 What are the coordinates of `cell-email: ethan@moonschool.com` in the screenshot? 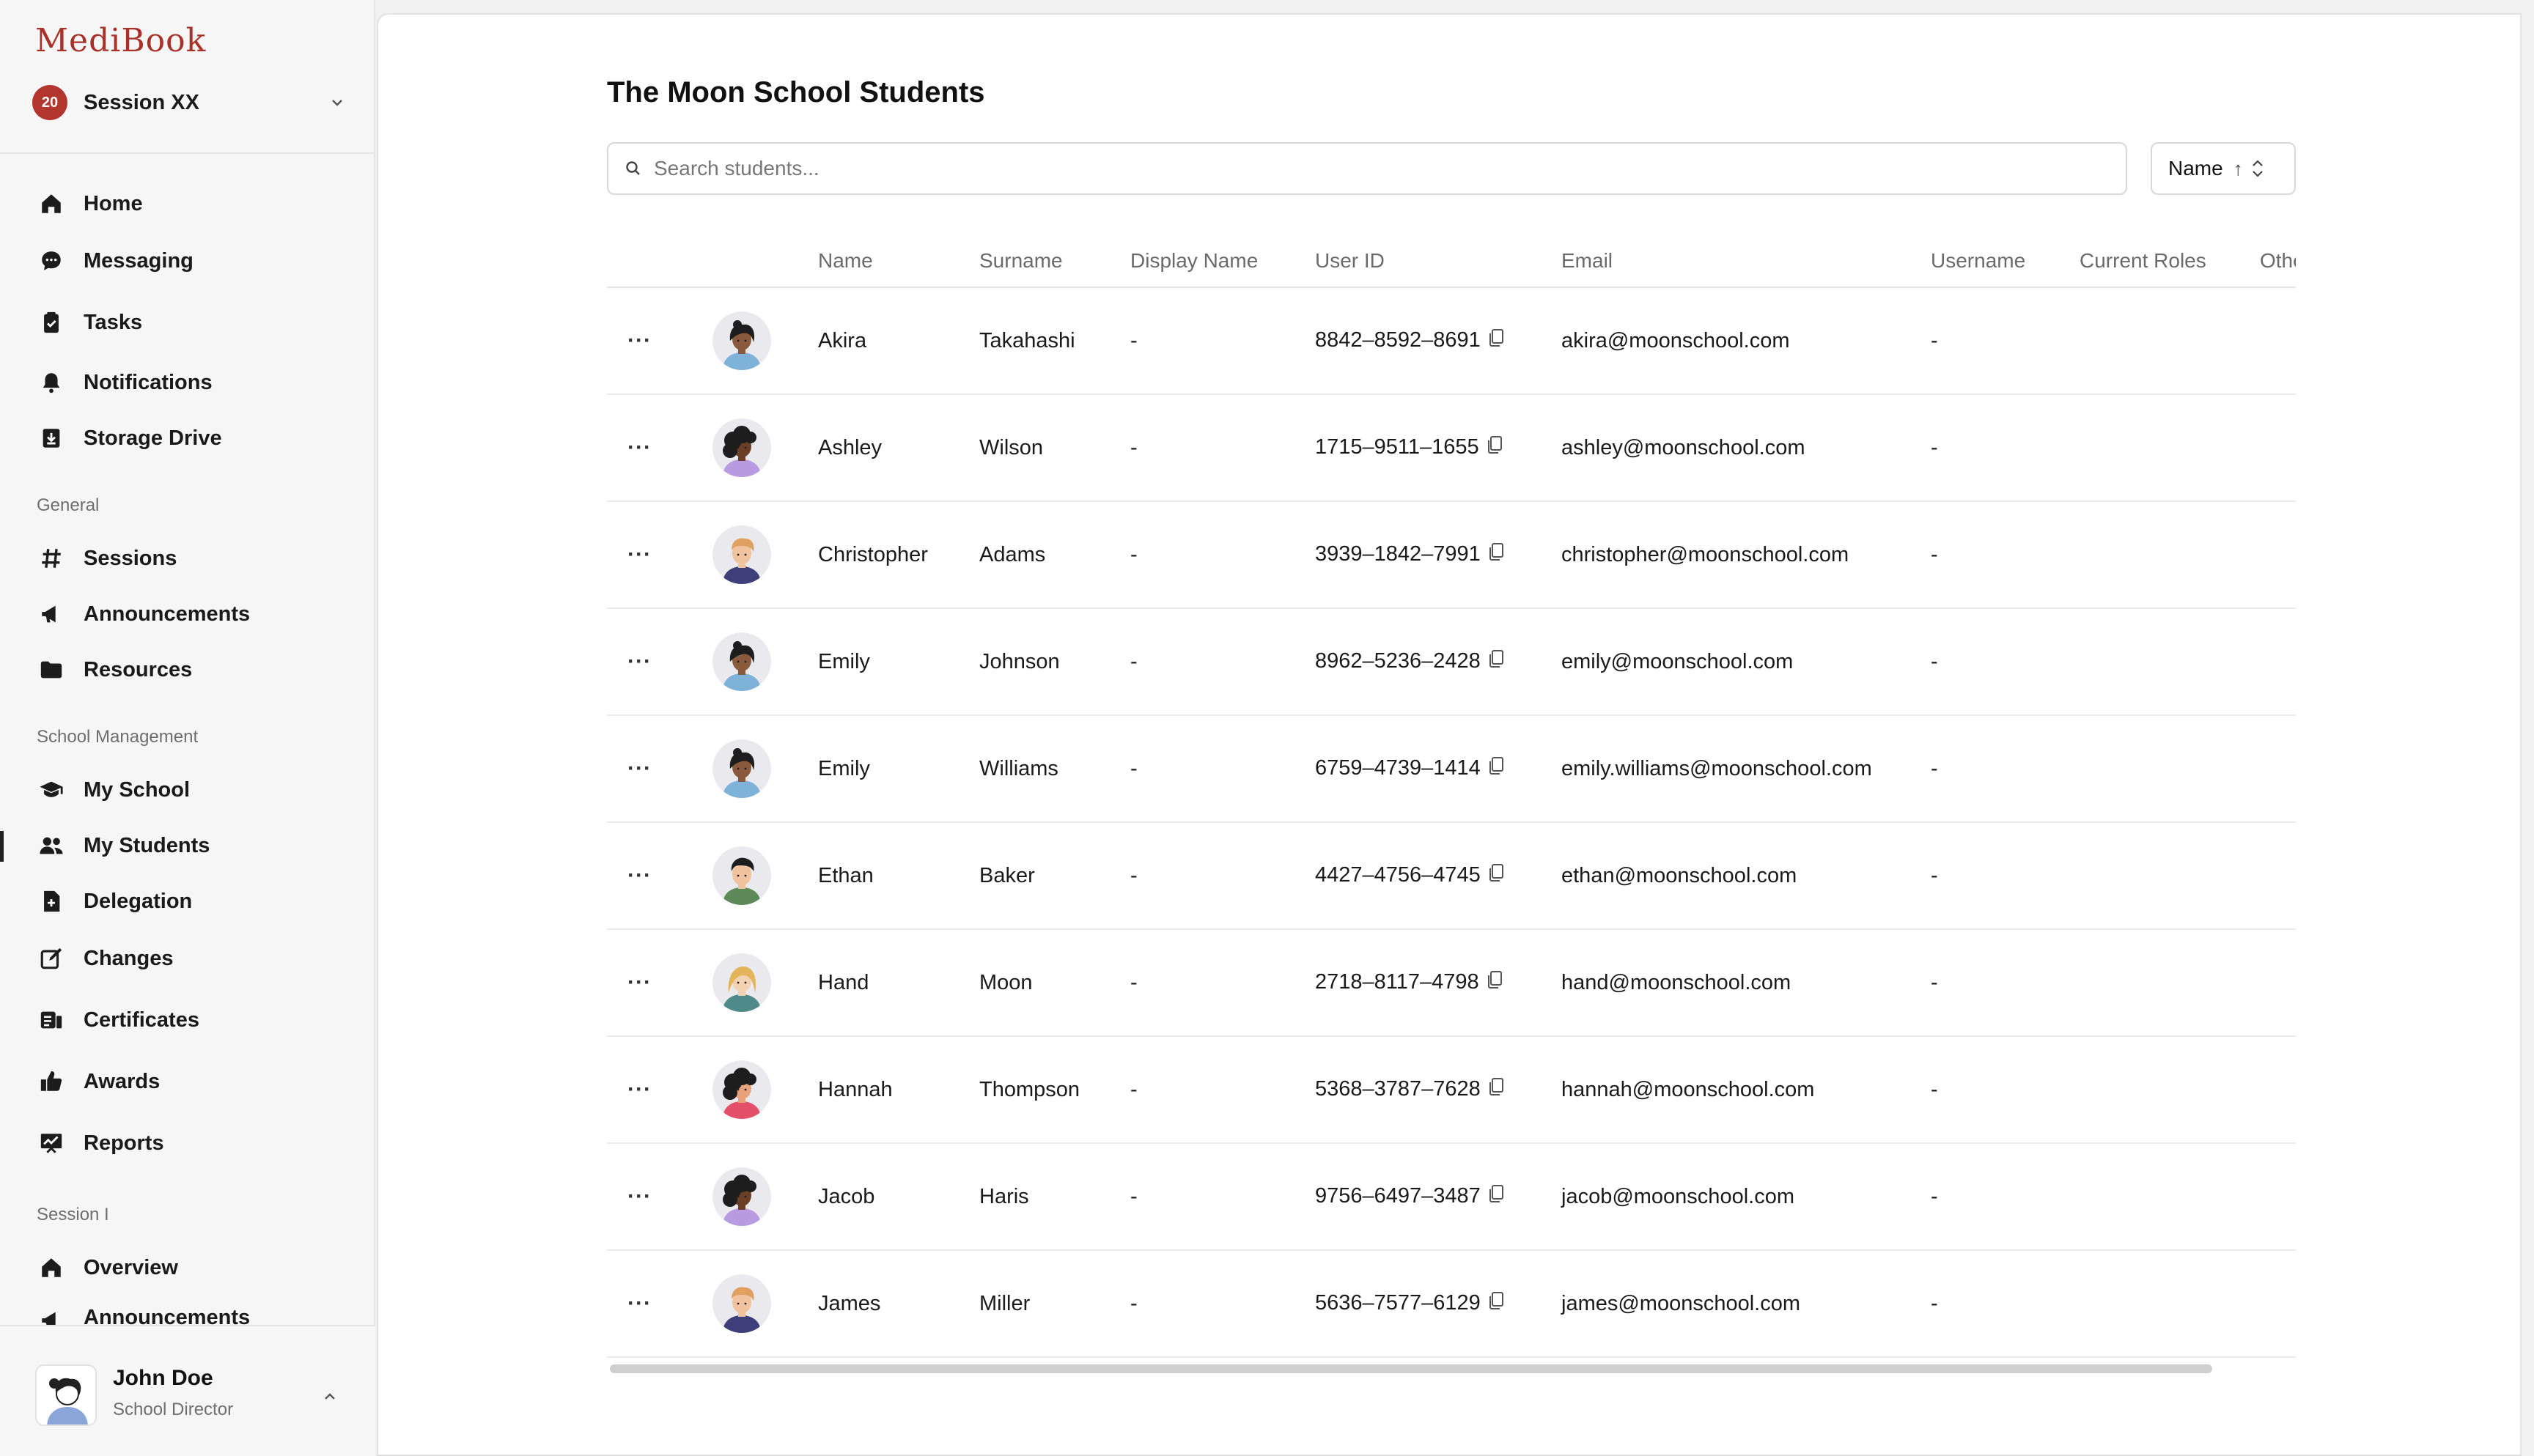 It's located at (1746, 876).